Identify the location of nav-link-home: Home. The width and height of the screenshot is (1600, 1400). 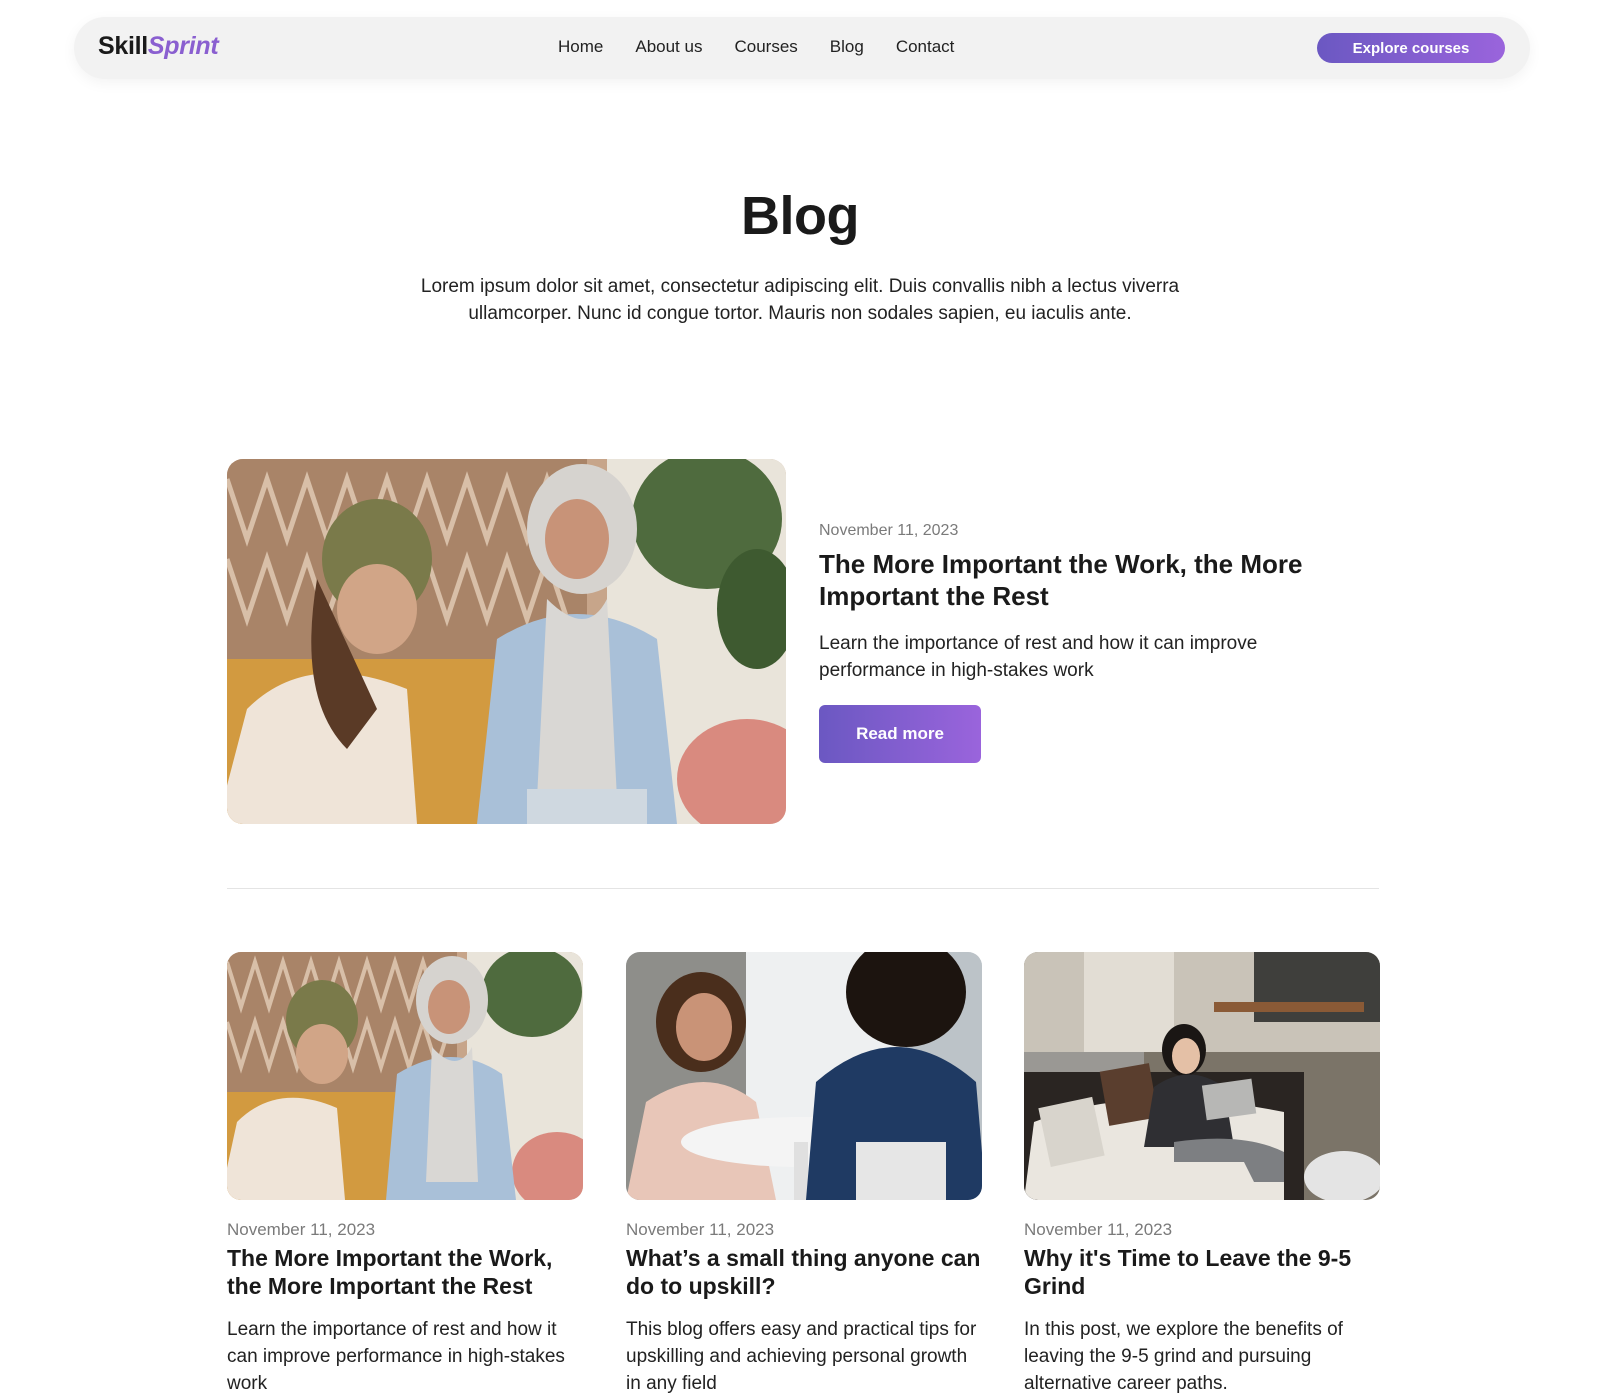
(580, 47).